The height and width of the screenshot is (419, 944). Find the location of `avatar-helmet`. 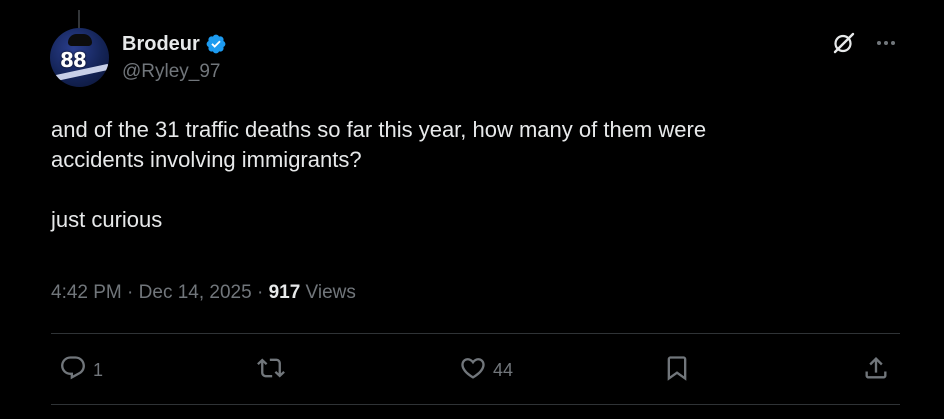

avatar-helmet is located at coordinates (80, 40).